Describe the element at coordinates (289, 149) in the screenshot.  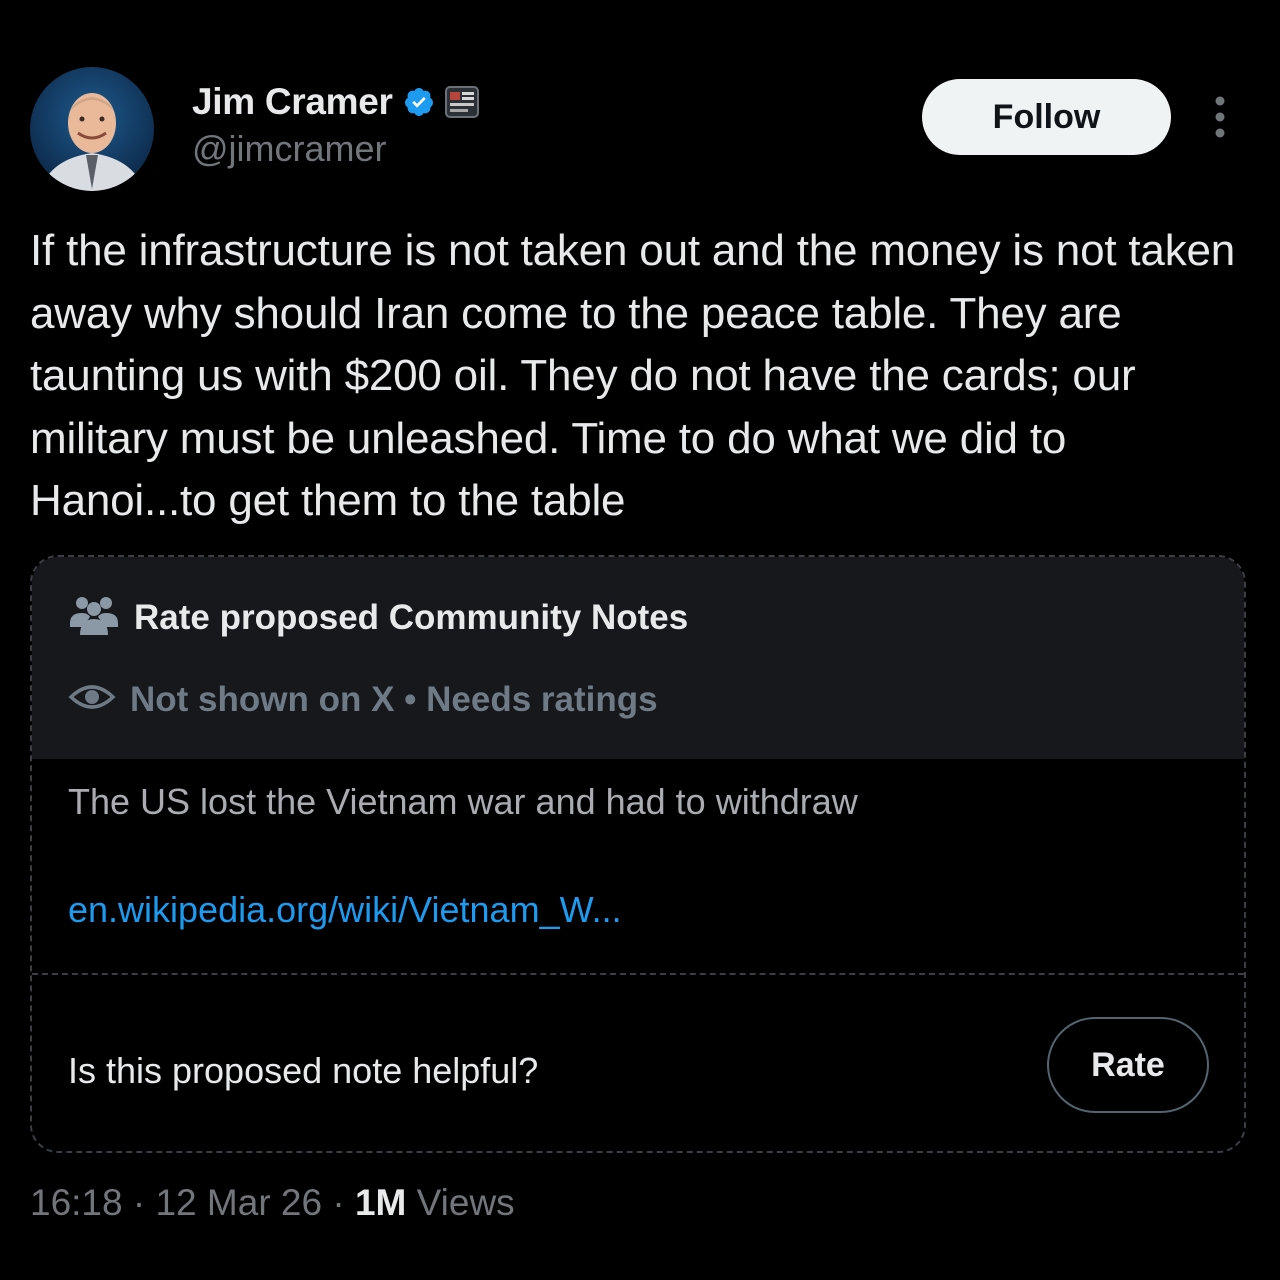
I see `author-handle: @jimcramer` at that location.